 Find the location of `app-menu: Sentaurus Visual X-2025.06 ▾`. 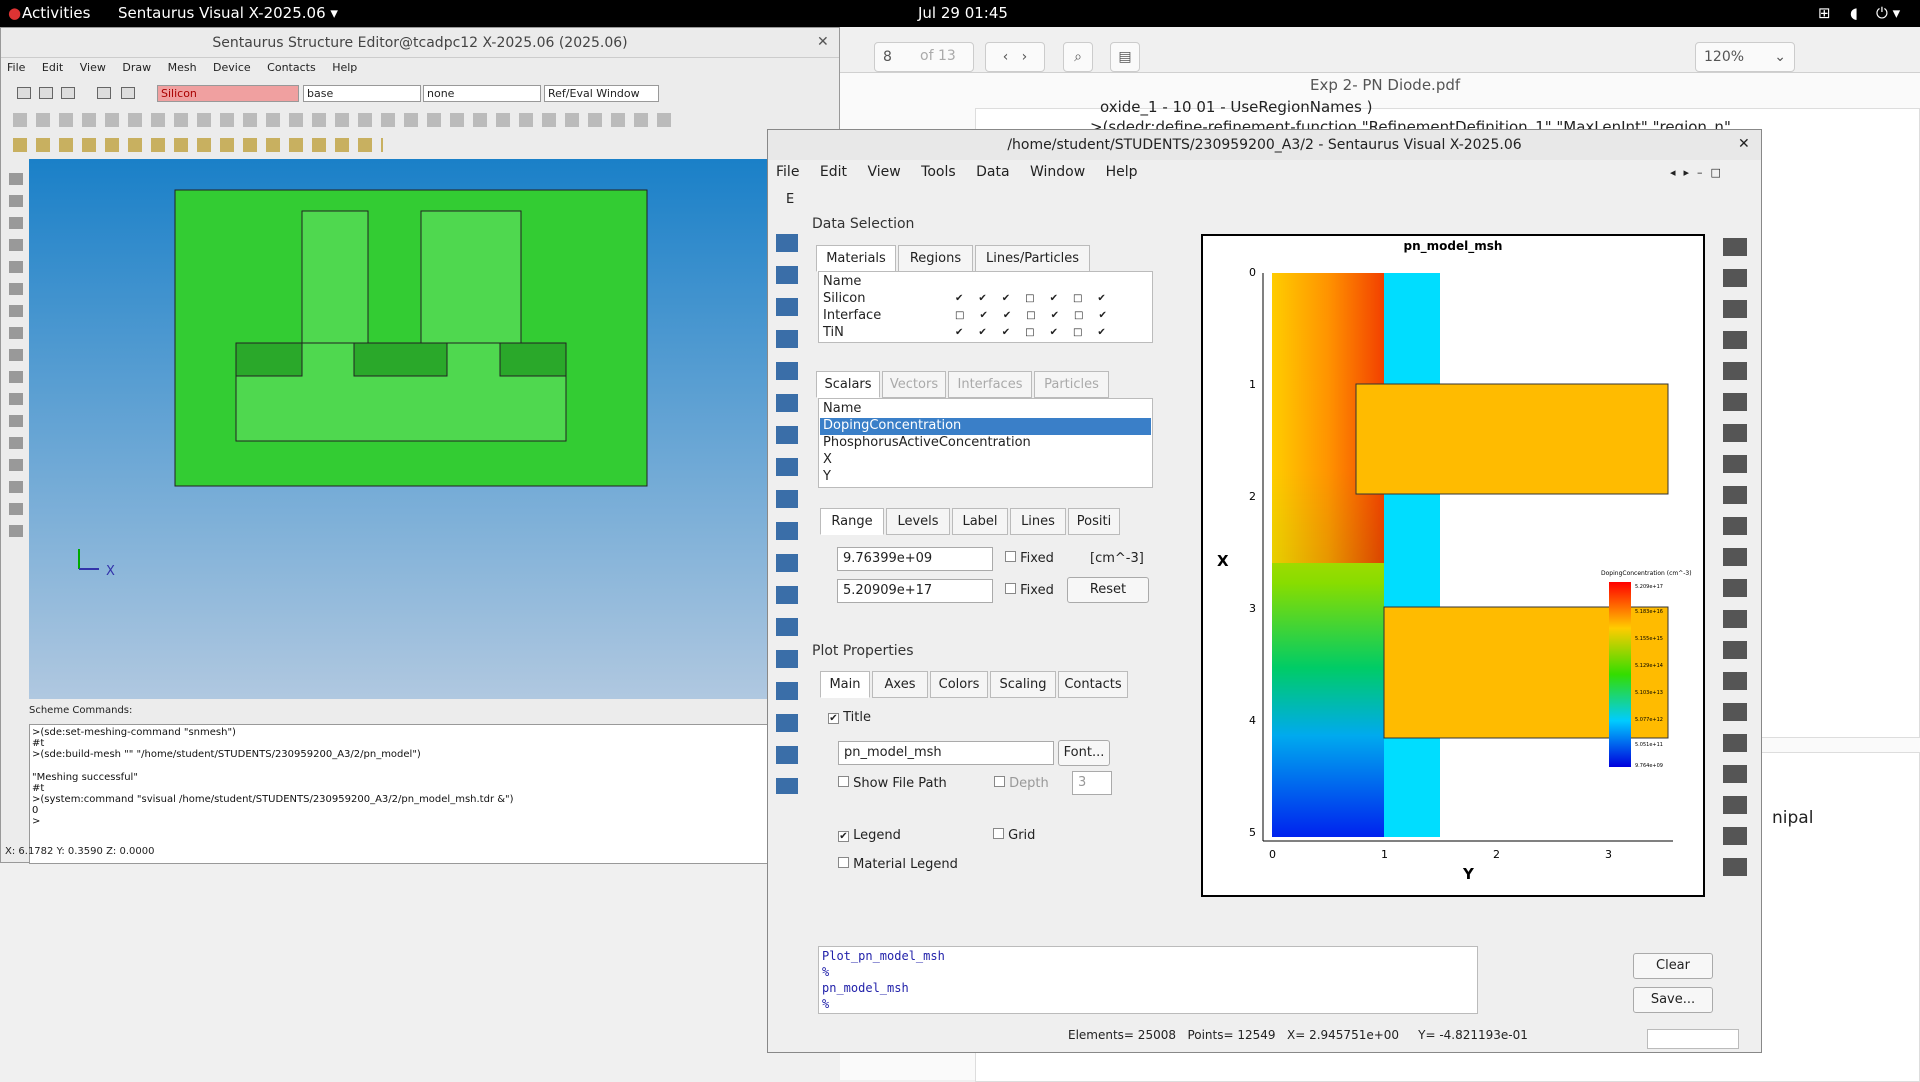

app-menu: Sentaurus Visual X-2025.06 ▾ is located at coordinates (228, 13).